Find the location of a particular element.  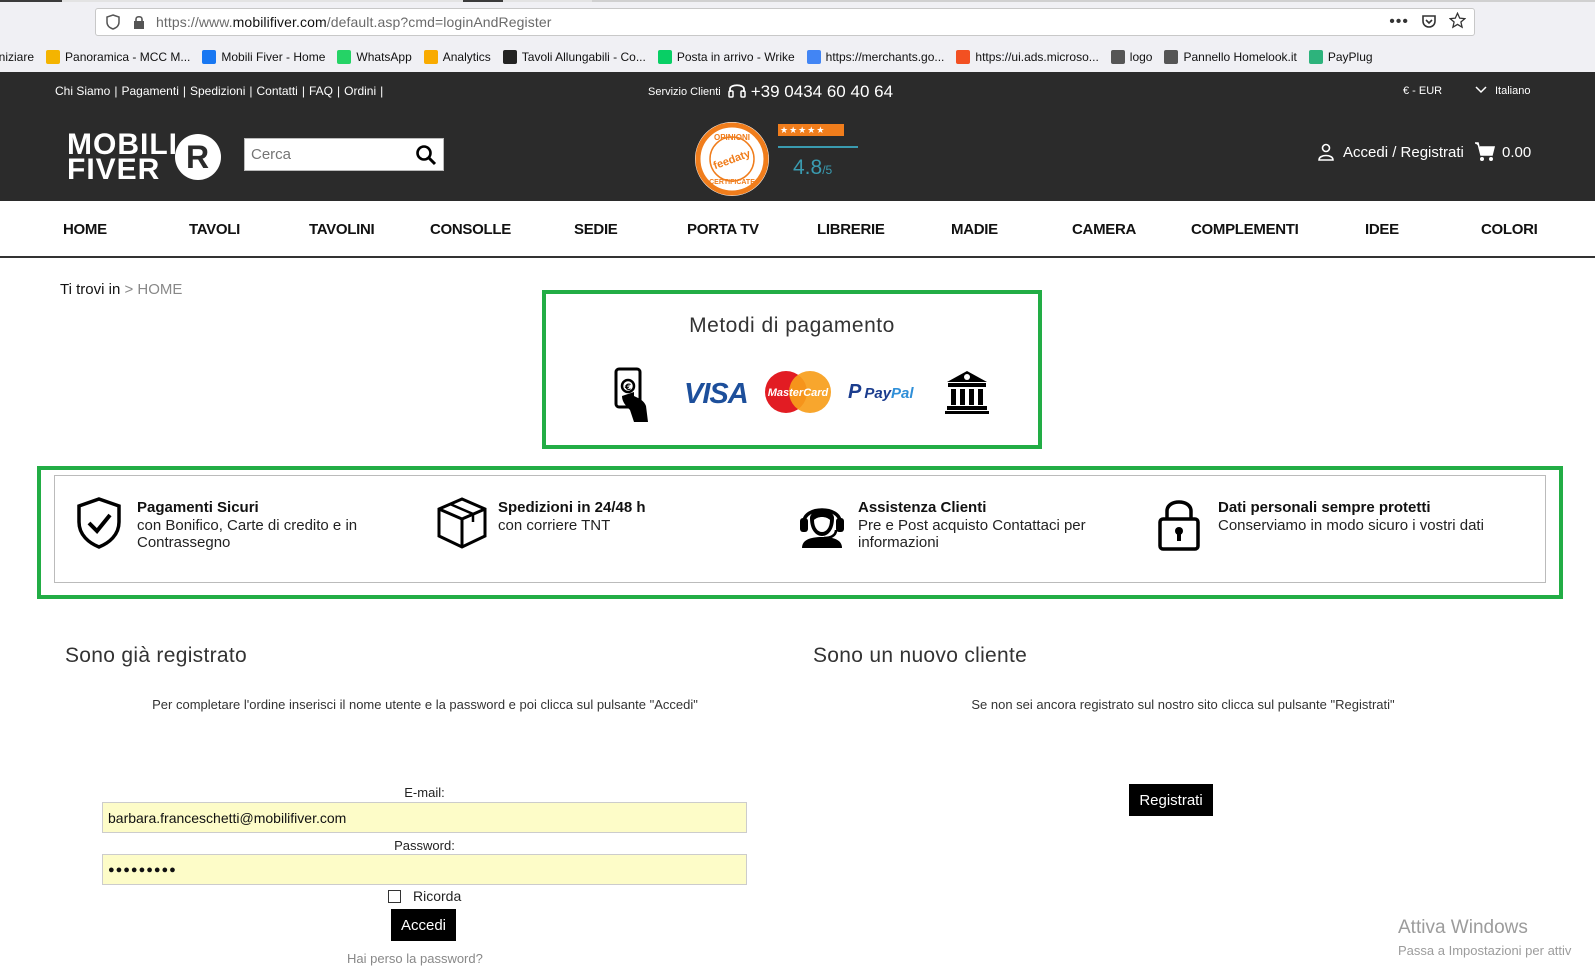

payment-methods-title: Metodi di pagamento is located at coordinates (792, 325).